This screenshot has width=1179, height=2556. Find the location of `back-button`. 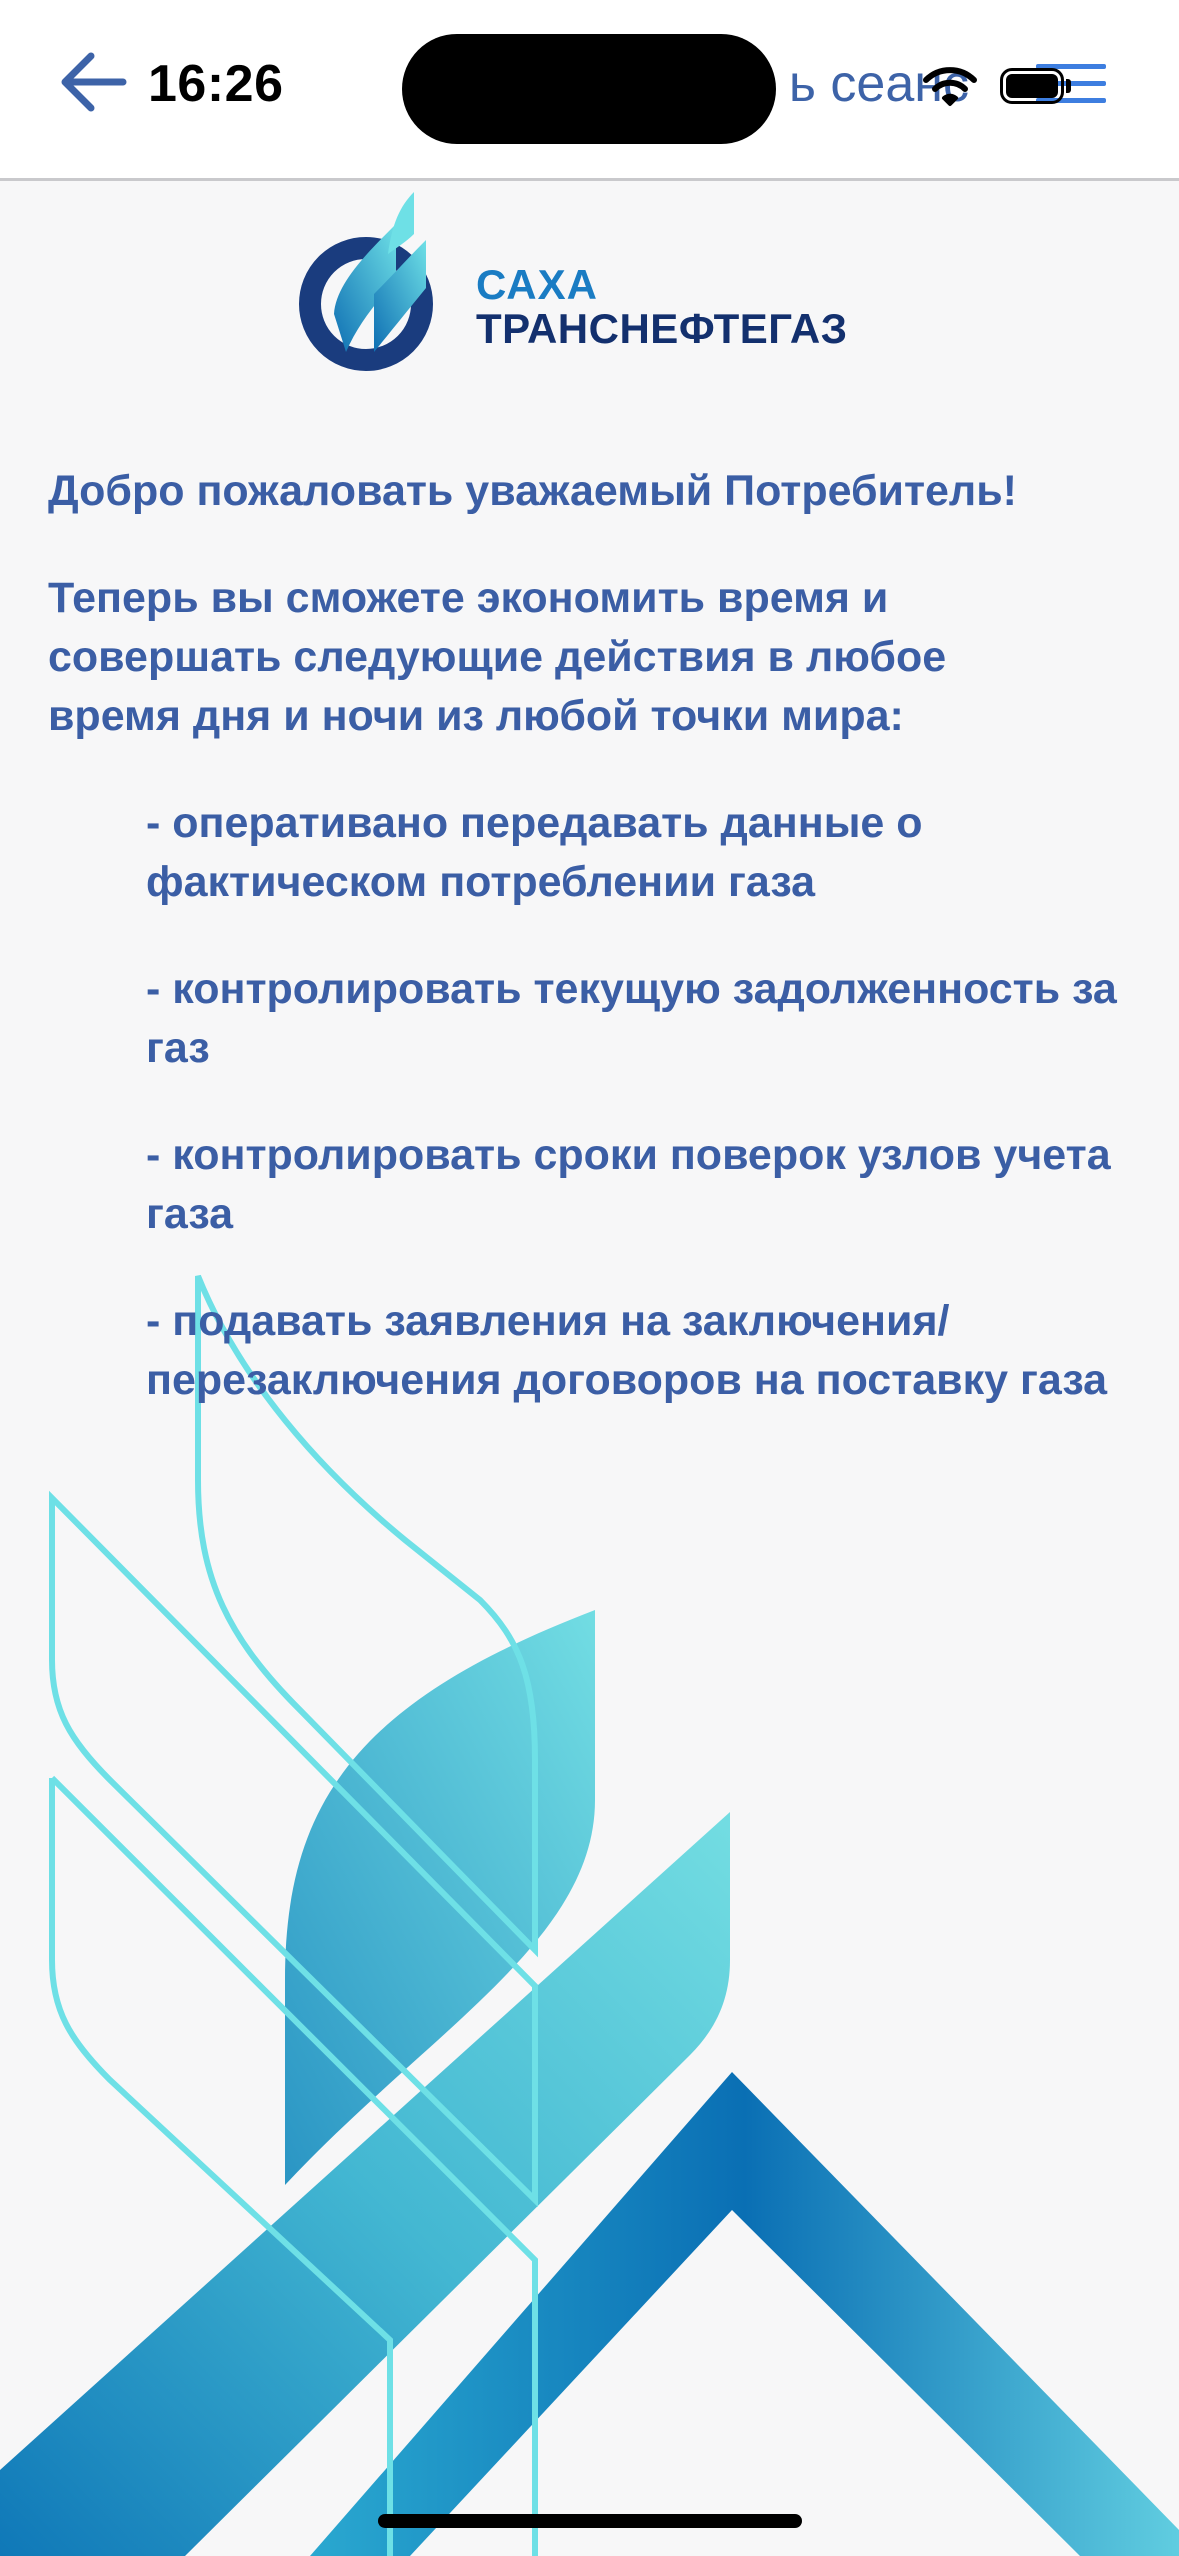

back-button is located at coordinates (92, 82).